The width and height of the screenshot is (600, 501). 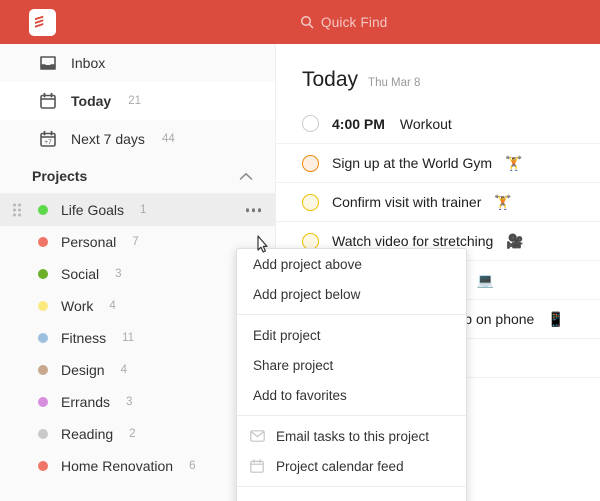 I want to click on project-item: Fitness 11, so click(x=137, y=338).